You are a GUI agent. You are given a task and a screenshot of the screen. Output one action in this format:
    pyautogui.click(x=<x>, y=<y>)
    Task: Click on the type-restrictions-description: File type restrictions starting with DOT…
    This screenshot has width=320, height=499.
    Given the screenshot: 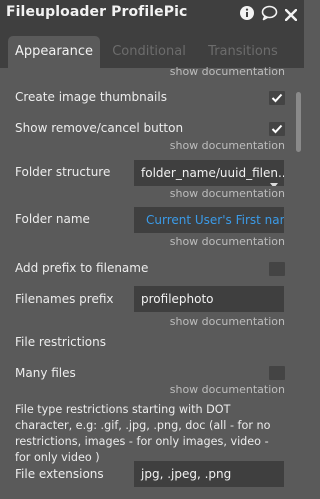 What is the action you would take?
    pyautogui.click(x=143, y=433)
    